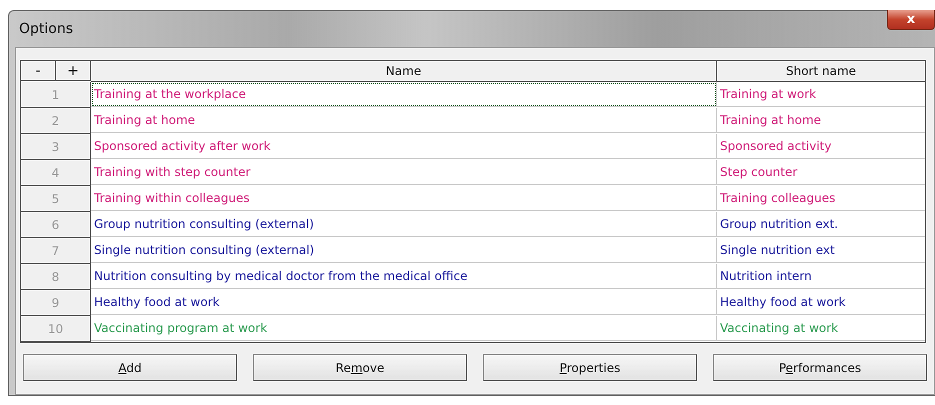 The width and height of the screenshot is (935, 405). What do you see at coordinates (821, 71) in the screenshot?
I see `column-header: Short name` at bounding box center [821, 71].